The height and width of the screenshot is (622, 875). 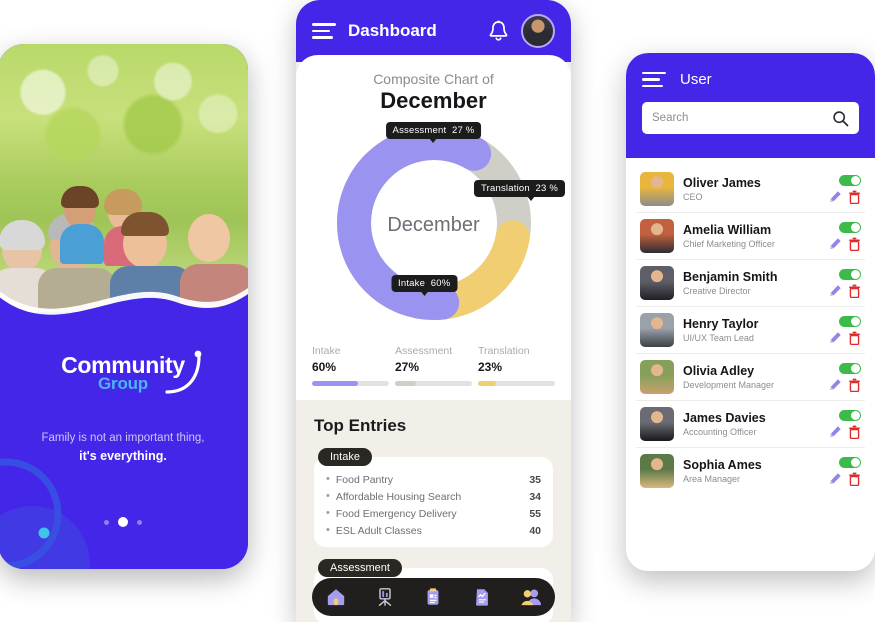 I want to click on legend-value-translation: 23%, so click(x=490, y=367).